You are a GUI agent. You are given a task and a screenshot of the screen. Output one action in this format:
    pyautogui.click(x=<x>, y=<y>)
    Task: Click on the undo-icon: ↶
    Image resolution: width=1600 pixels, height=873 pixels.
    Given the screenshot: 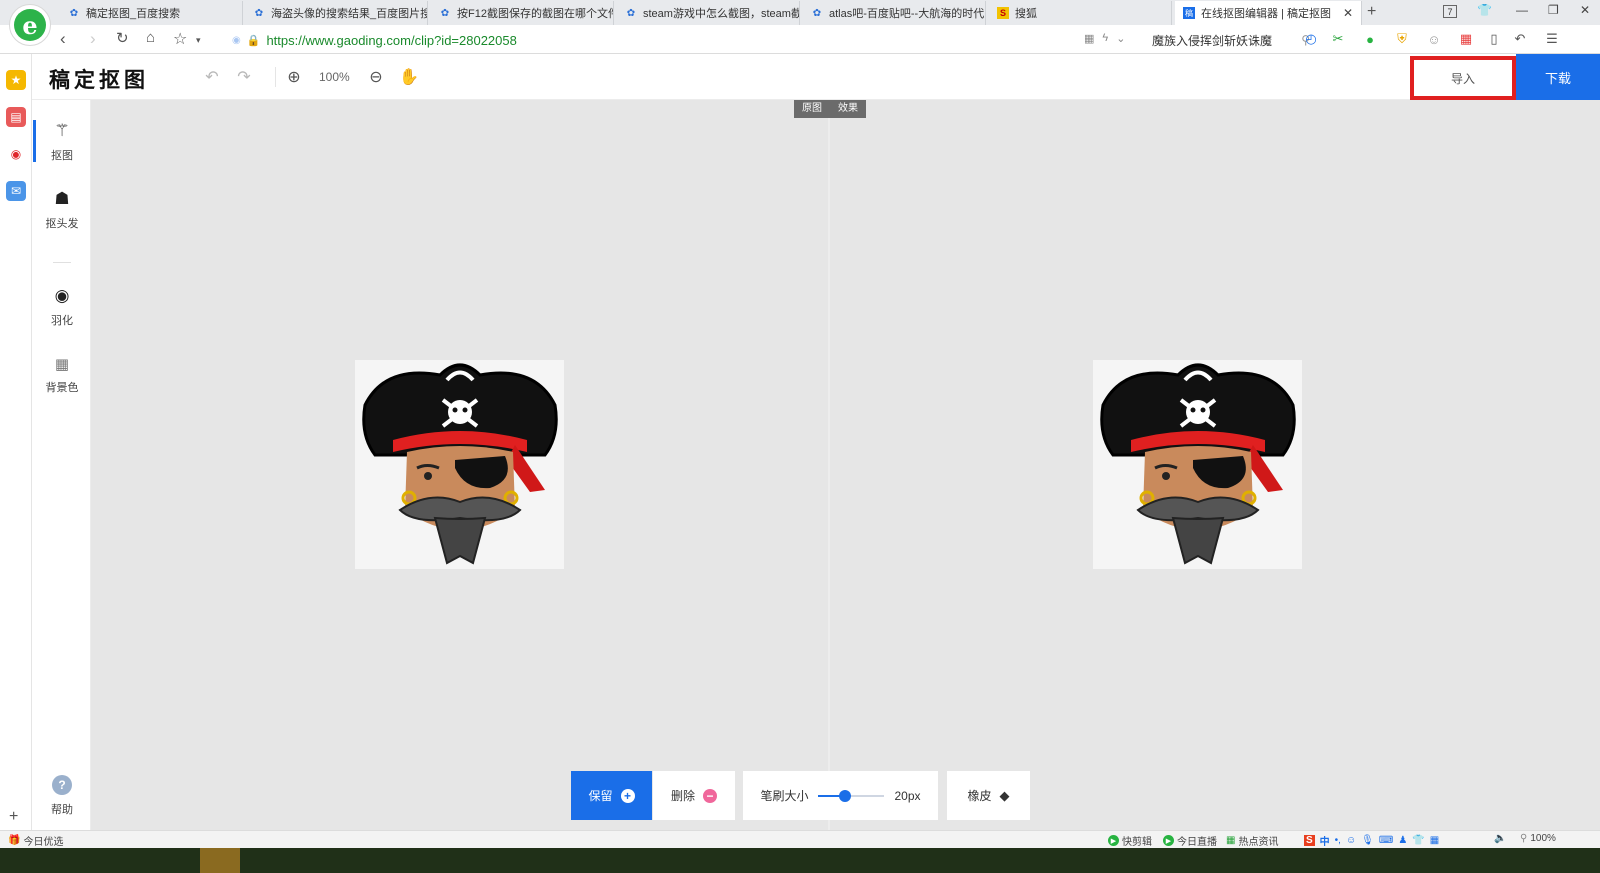 What is the action you would take?
    pyautogui.click(x=212, y=77)
    